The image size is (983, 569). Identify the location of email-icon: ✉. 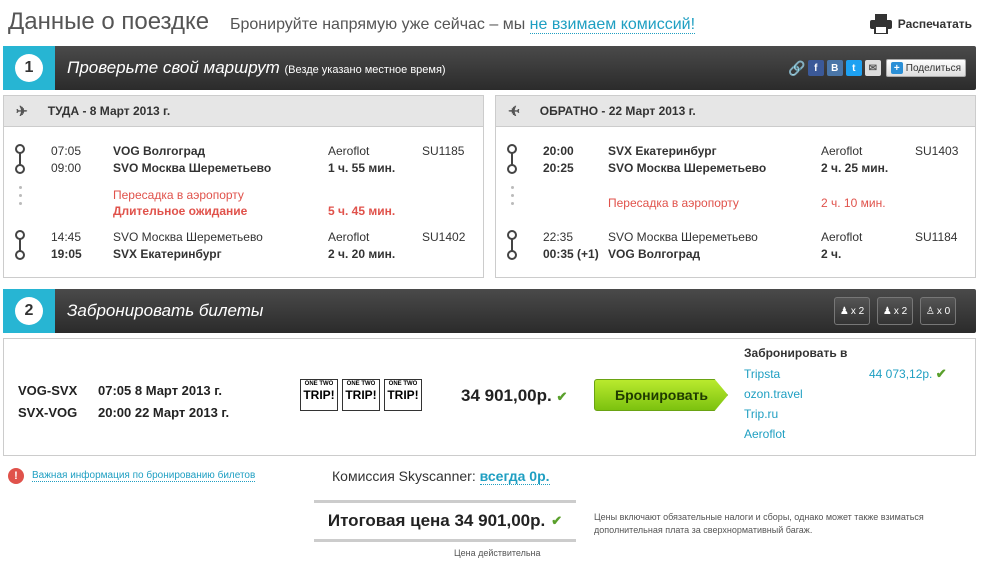
(872, 68).